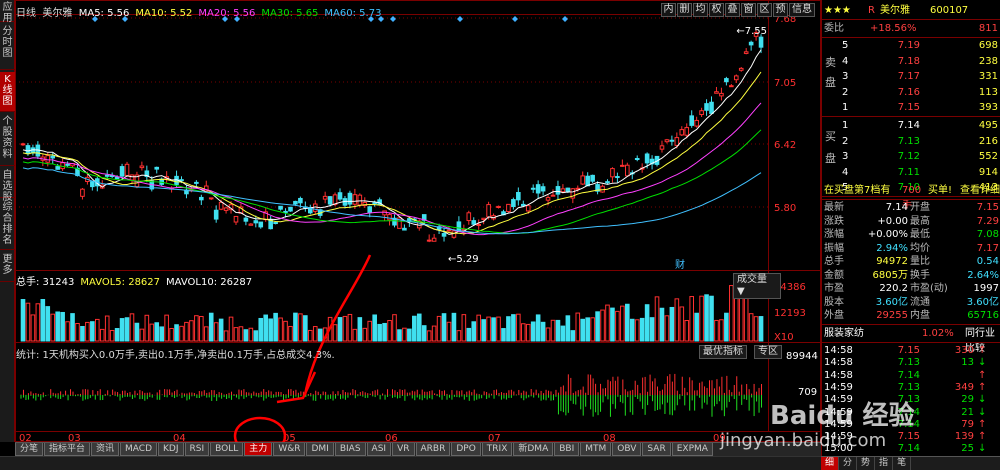 Image resolution: width=1000 pixels, height=470 pixels. What do you see at coordinates (988, 156) in the screenshot?
I see `buy-volume: 552` at bounding box center [988, 156].